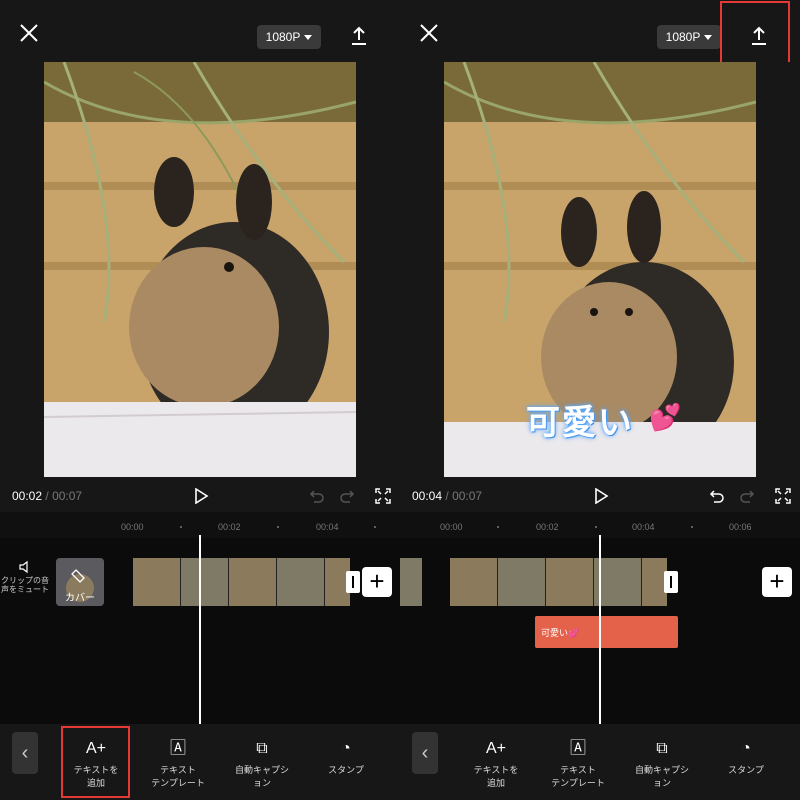 The width and height of the screenshot is (800, 800). I want to click on text-clip: 可愛い💕, so click(606, 632).